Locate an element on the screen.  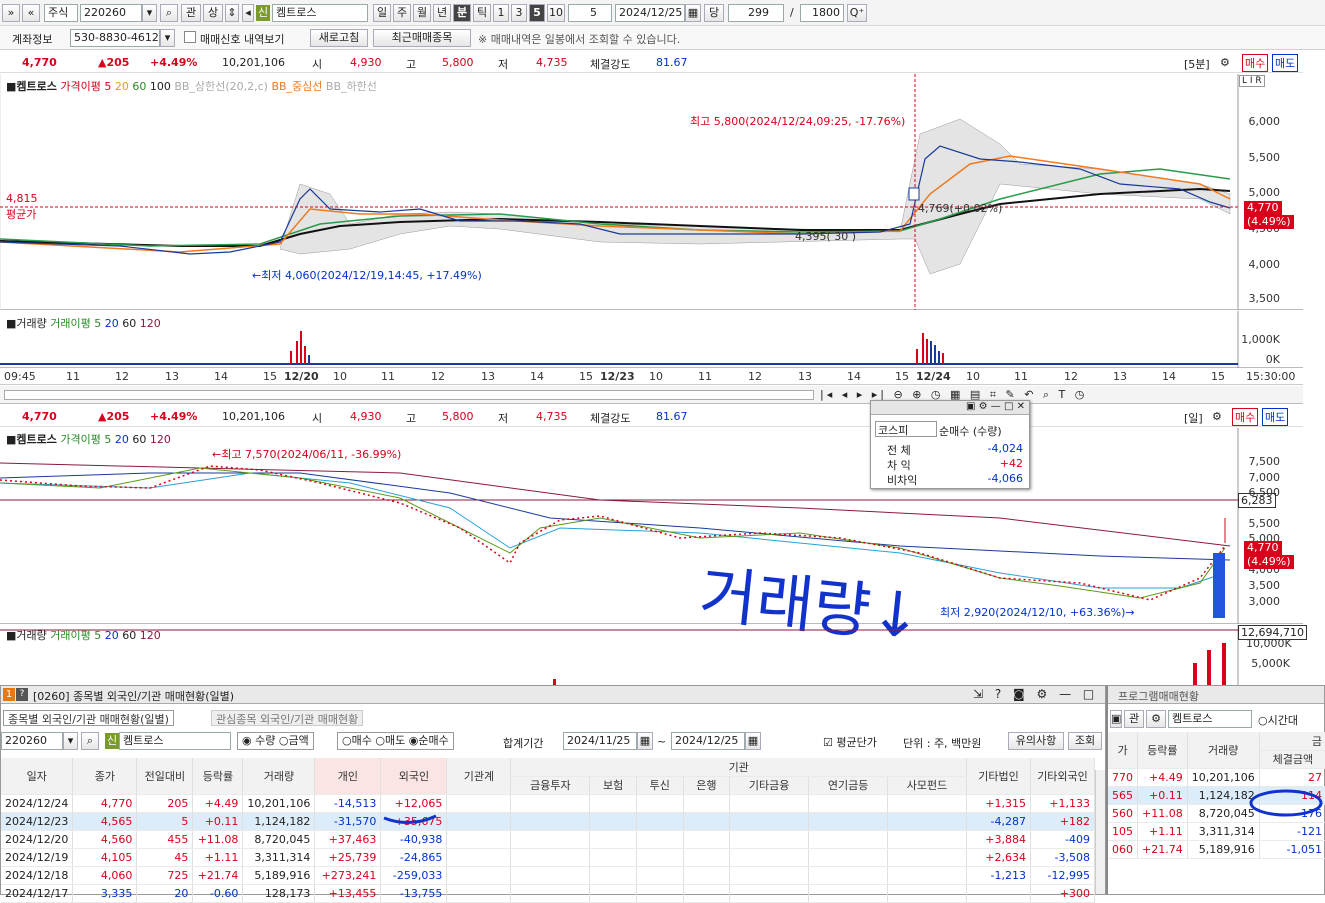
radio-amount: 금액 is located at coordinates (298, 740).